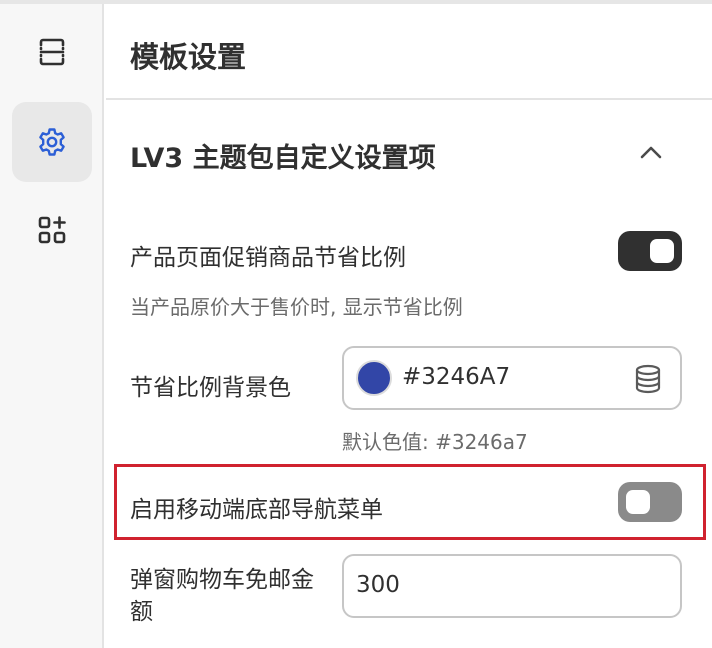  I want to click on highlight-frame, so click(410, 502).